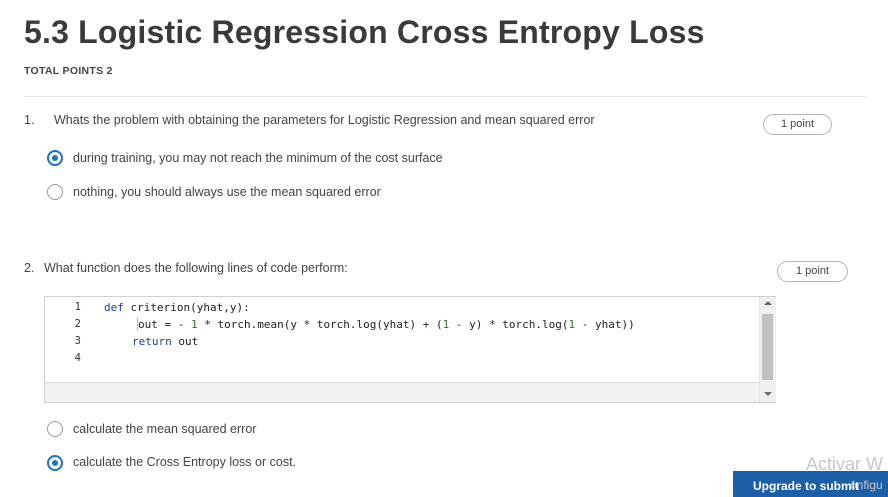 This screenshot has height=497, width=888. I want to click on question-2-option-2-radio, so click(55, 463).